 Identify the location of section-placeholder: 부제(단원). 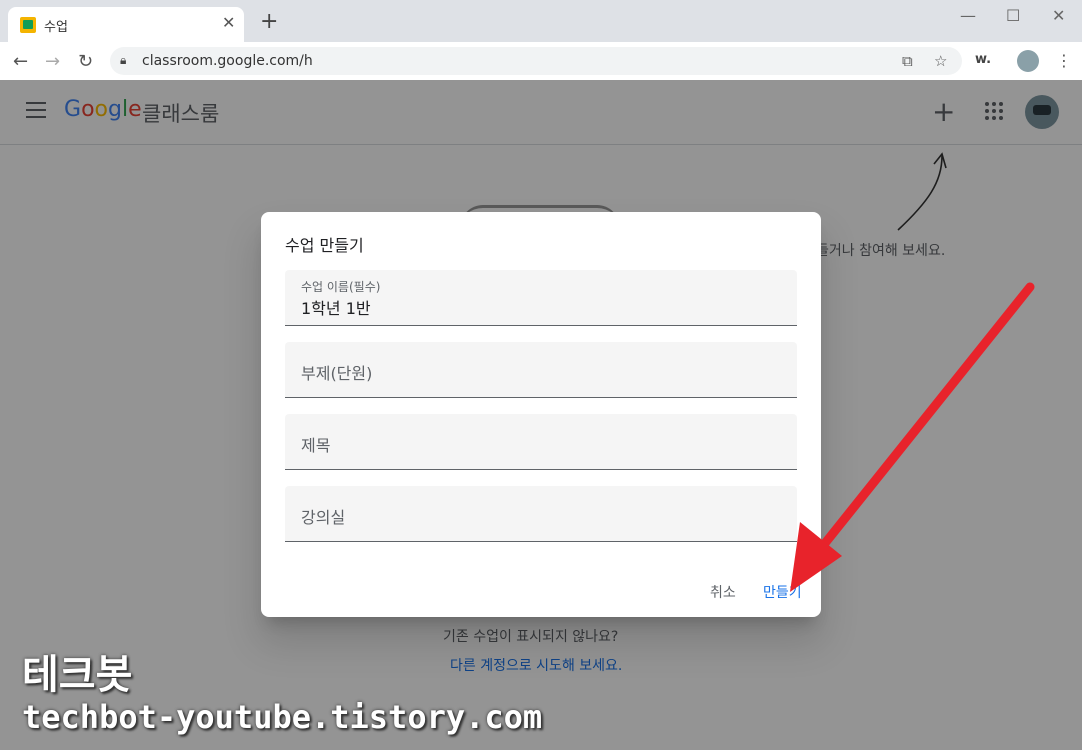
(337, 373).